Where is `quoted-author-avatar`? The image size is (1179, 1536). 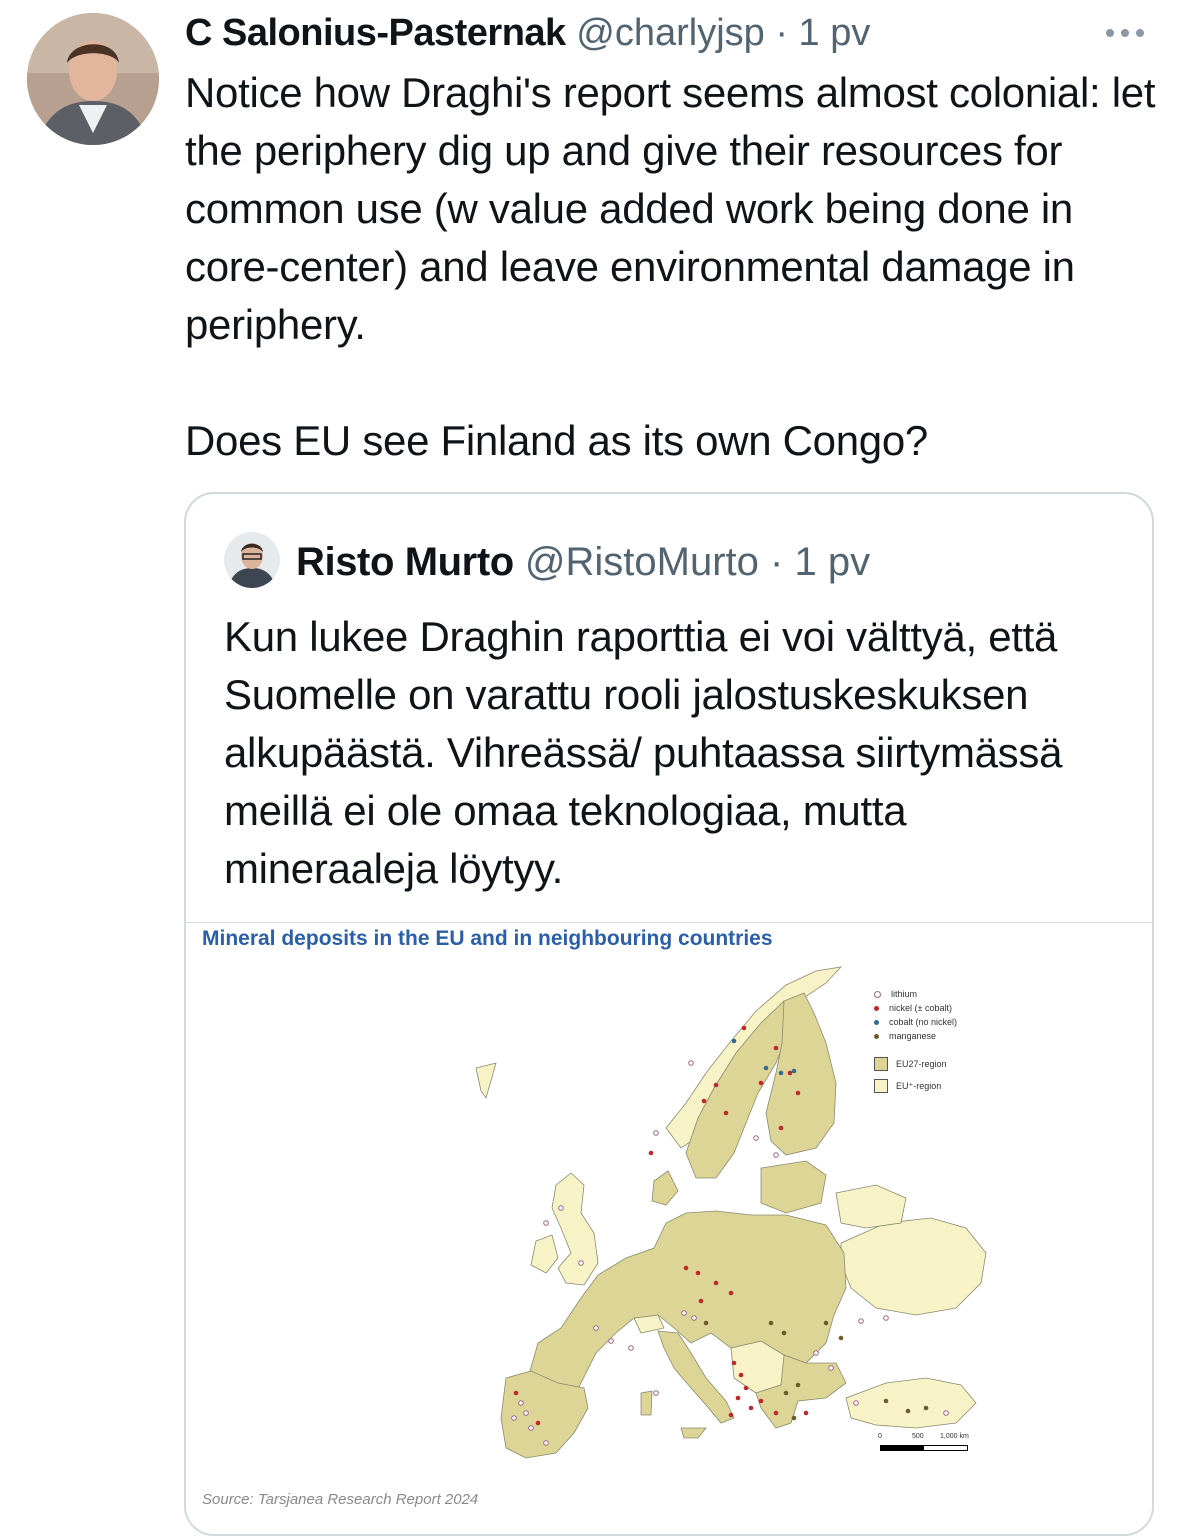 quoted-author-avatar is located at coordinates (252, 560).